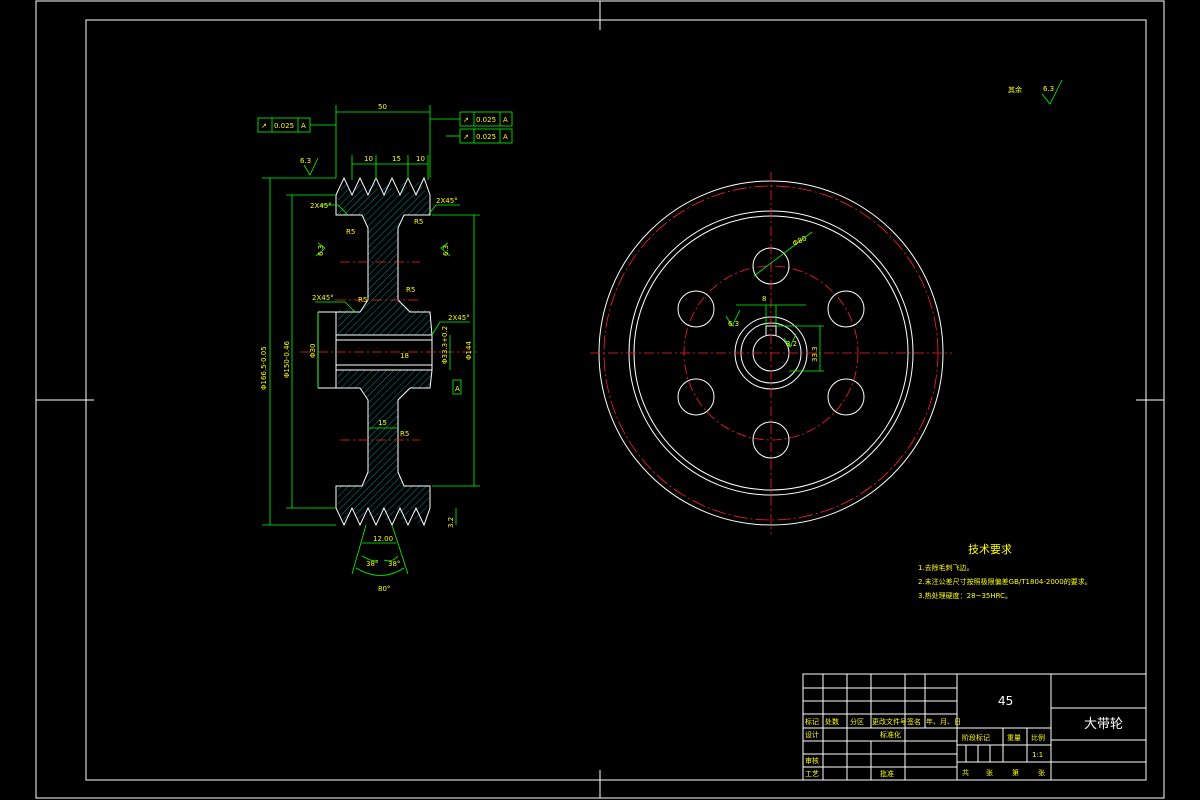  What do you see at coordinates (466, 137) in the screenshot?
I see `tol3-sym: ↗` at bounding box center [466, 137].